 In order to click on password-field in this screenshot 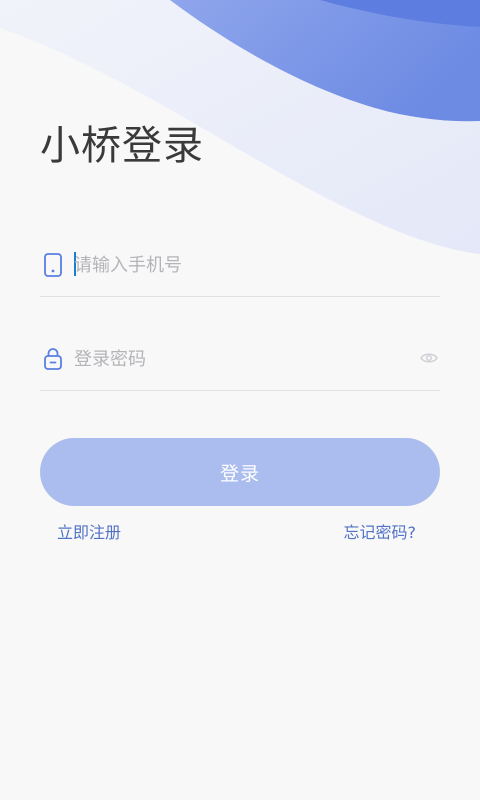, I will do `click(240, 360)`.